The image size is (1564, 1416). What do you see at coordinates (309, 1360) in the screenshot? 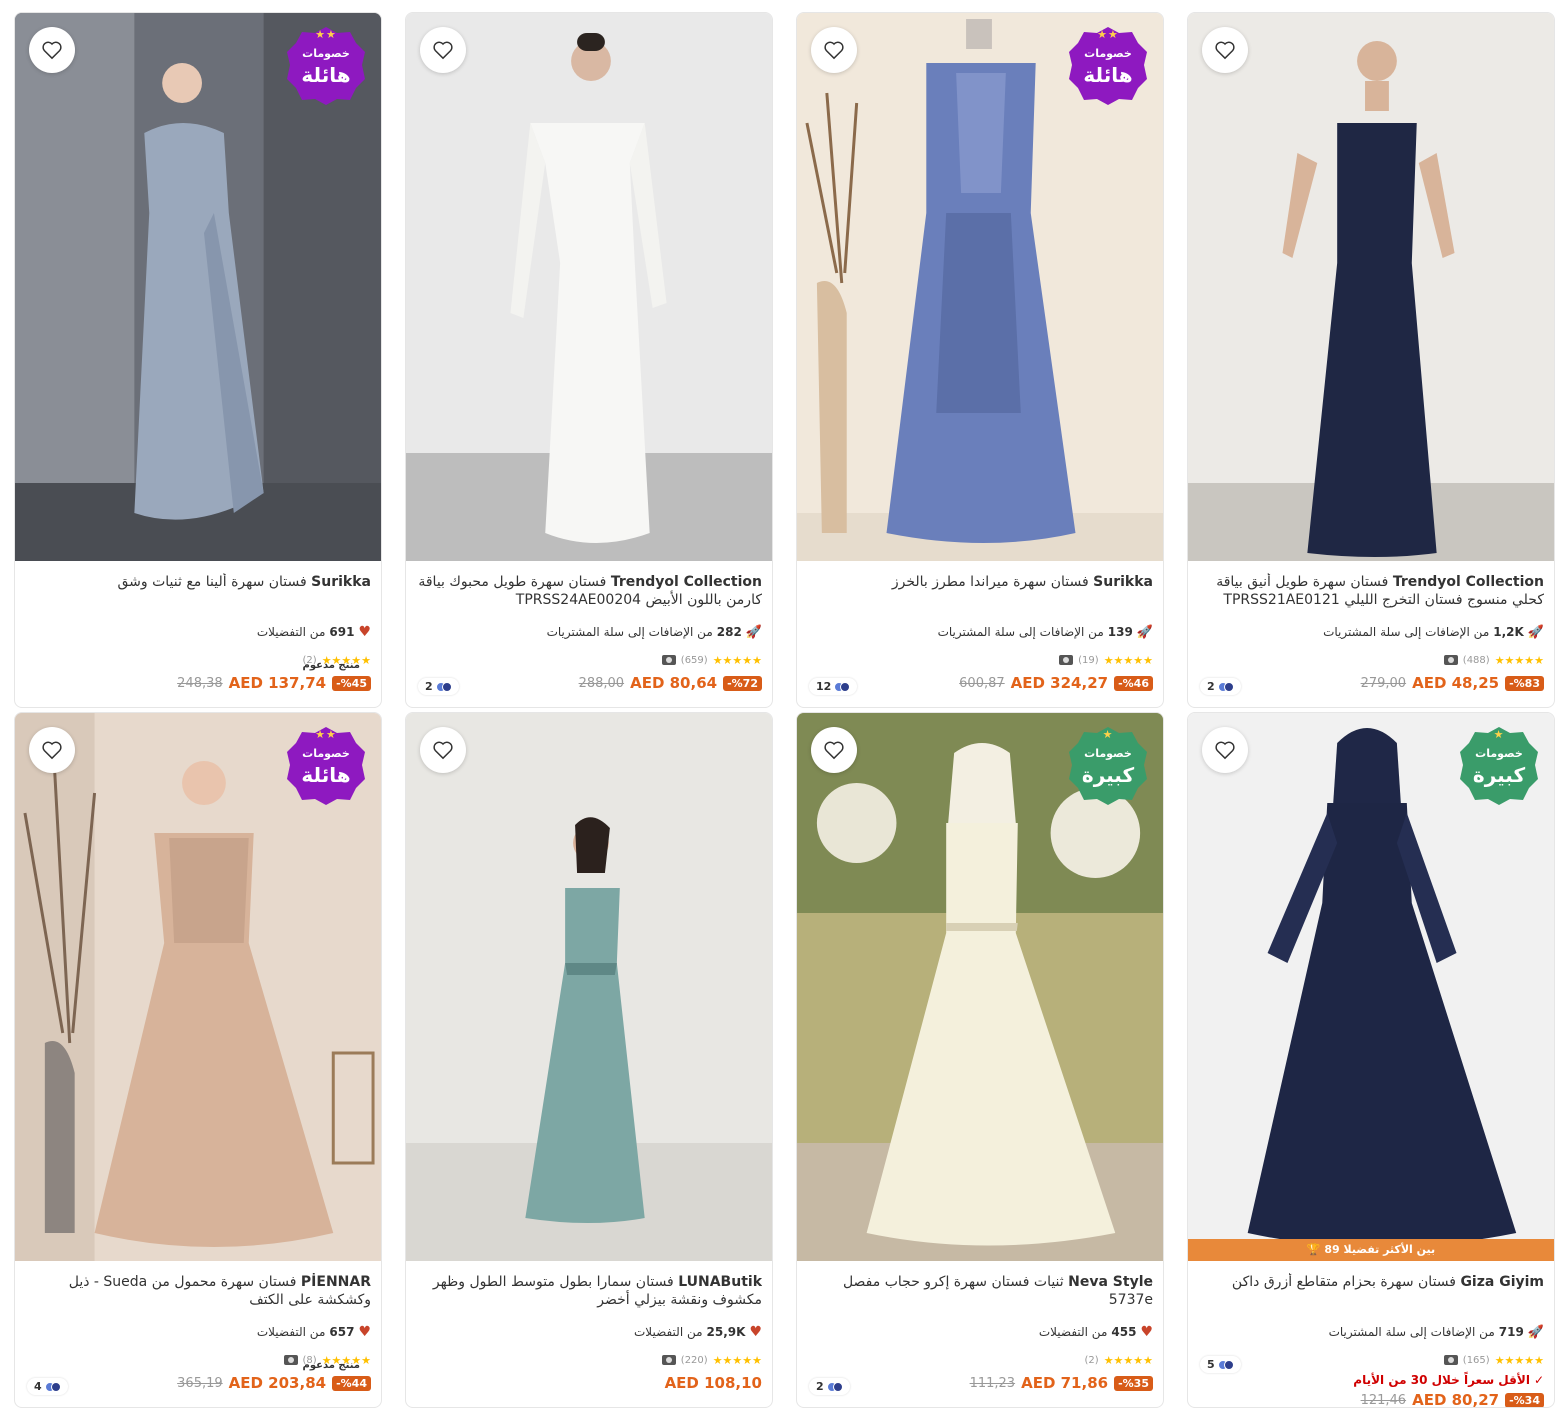
I see `review-count: (8)` at bounding box center [309, 1360].